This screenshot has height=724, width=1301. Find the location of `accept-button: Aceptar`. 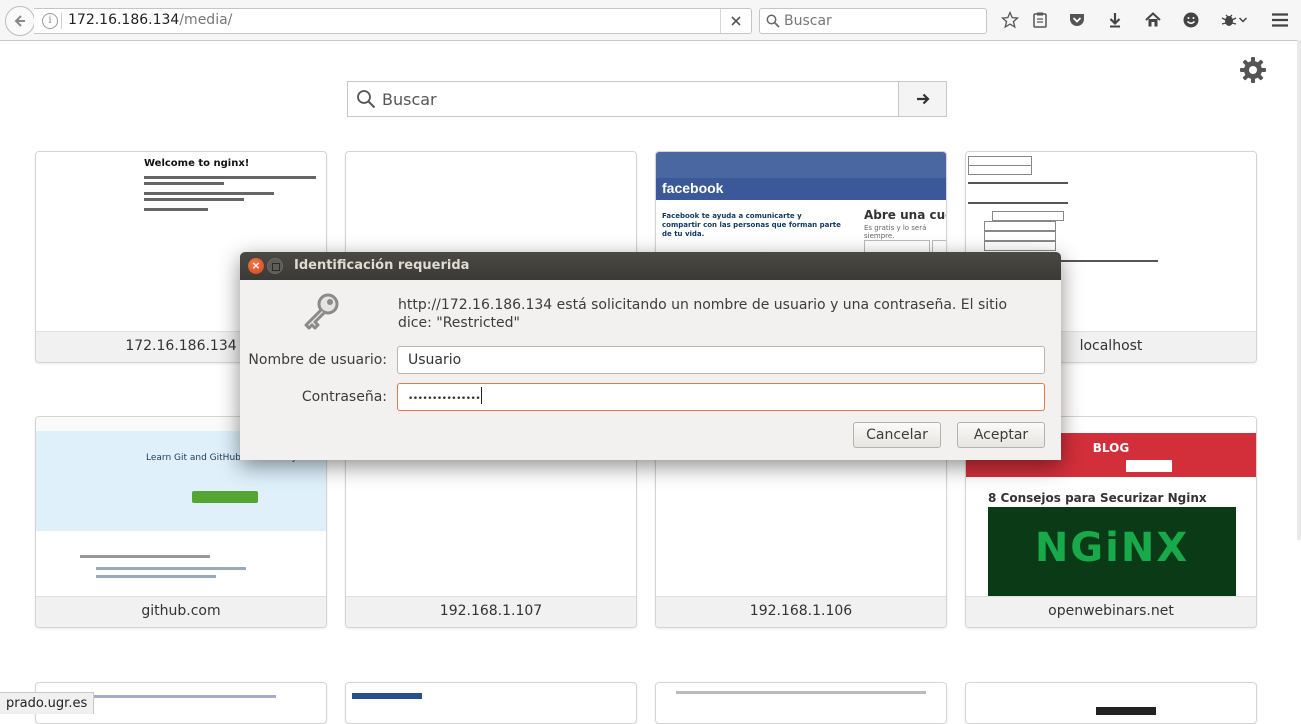

accept-button: Aceptar is located at coordinates (1001, 435).